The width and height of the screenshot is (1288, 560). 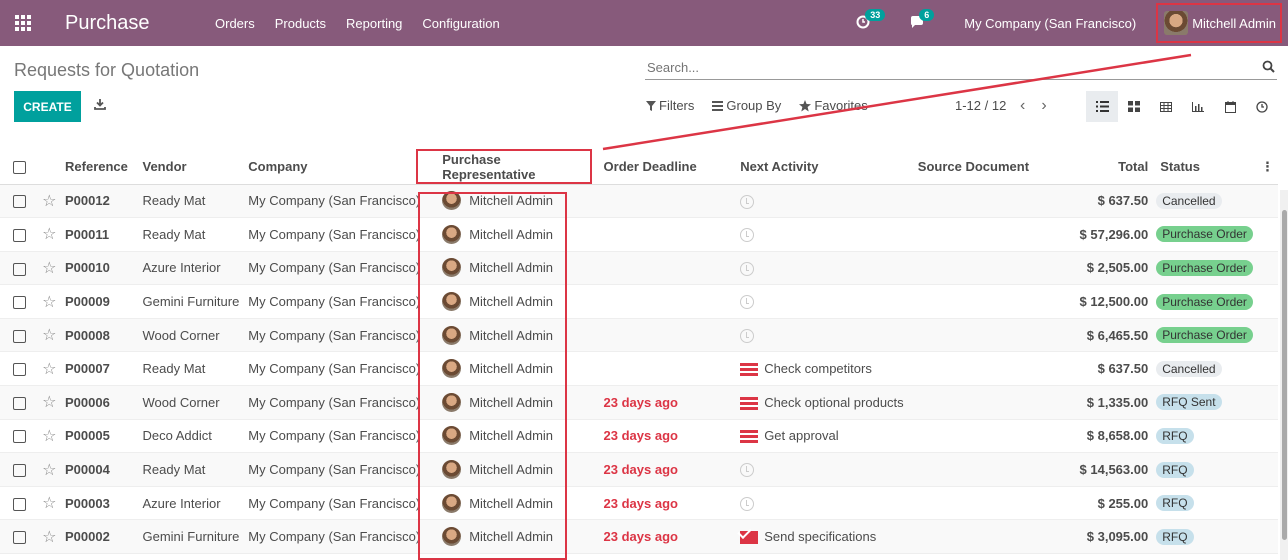 I want to click on pivot-view-button, so click(x=1166, y=106).